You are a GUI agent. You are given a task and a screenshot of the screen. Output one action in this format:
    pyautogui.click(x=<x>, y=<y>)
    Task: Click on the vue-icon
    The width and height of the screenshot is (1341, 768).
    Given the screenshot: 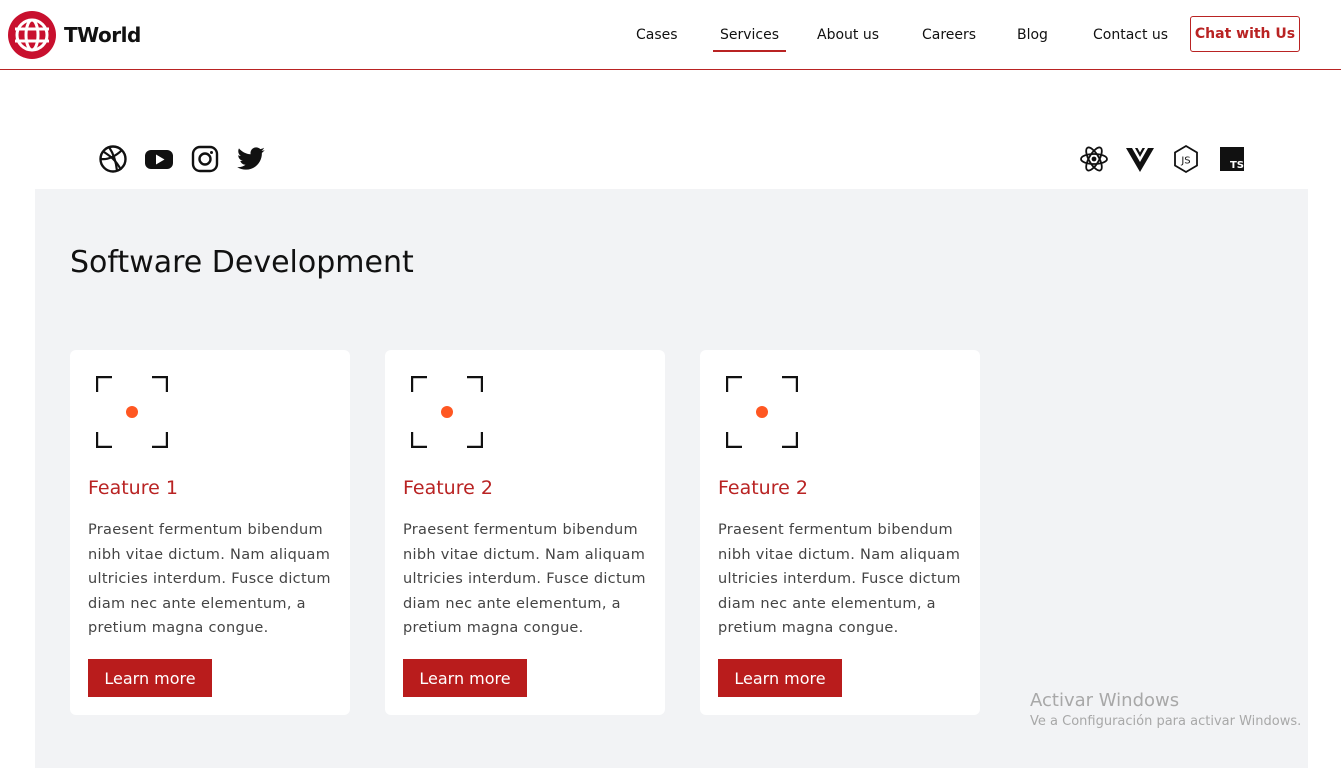 What is the action you would take?
    pyautogui.click(x=1140, y=159)
    